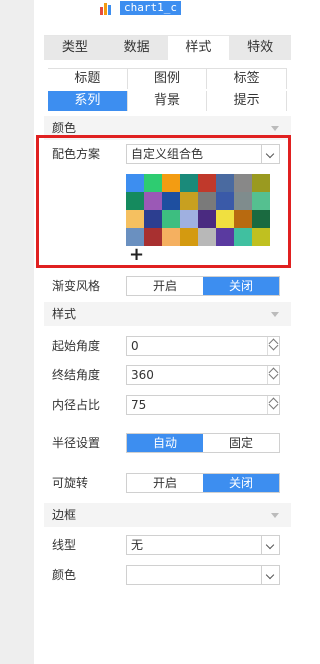 Image resolution: width=320 pixels, height=664 pixels. What do you see at coordinates (167, 314) in the screenshot?
I see `section-style: 样式` at bounding box center [167, 314].